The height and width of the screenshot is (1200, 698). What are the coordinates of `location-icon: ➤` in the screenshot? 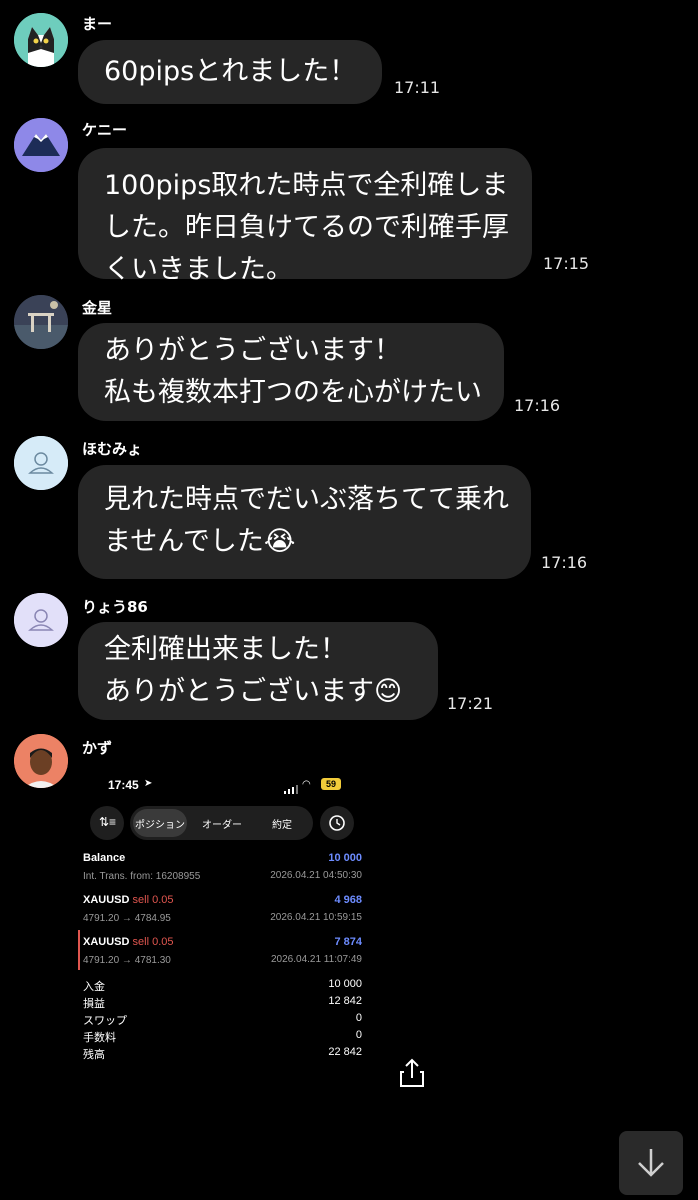 It's located at (148, 783).